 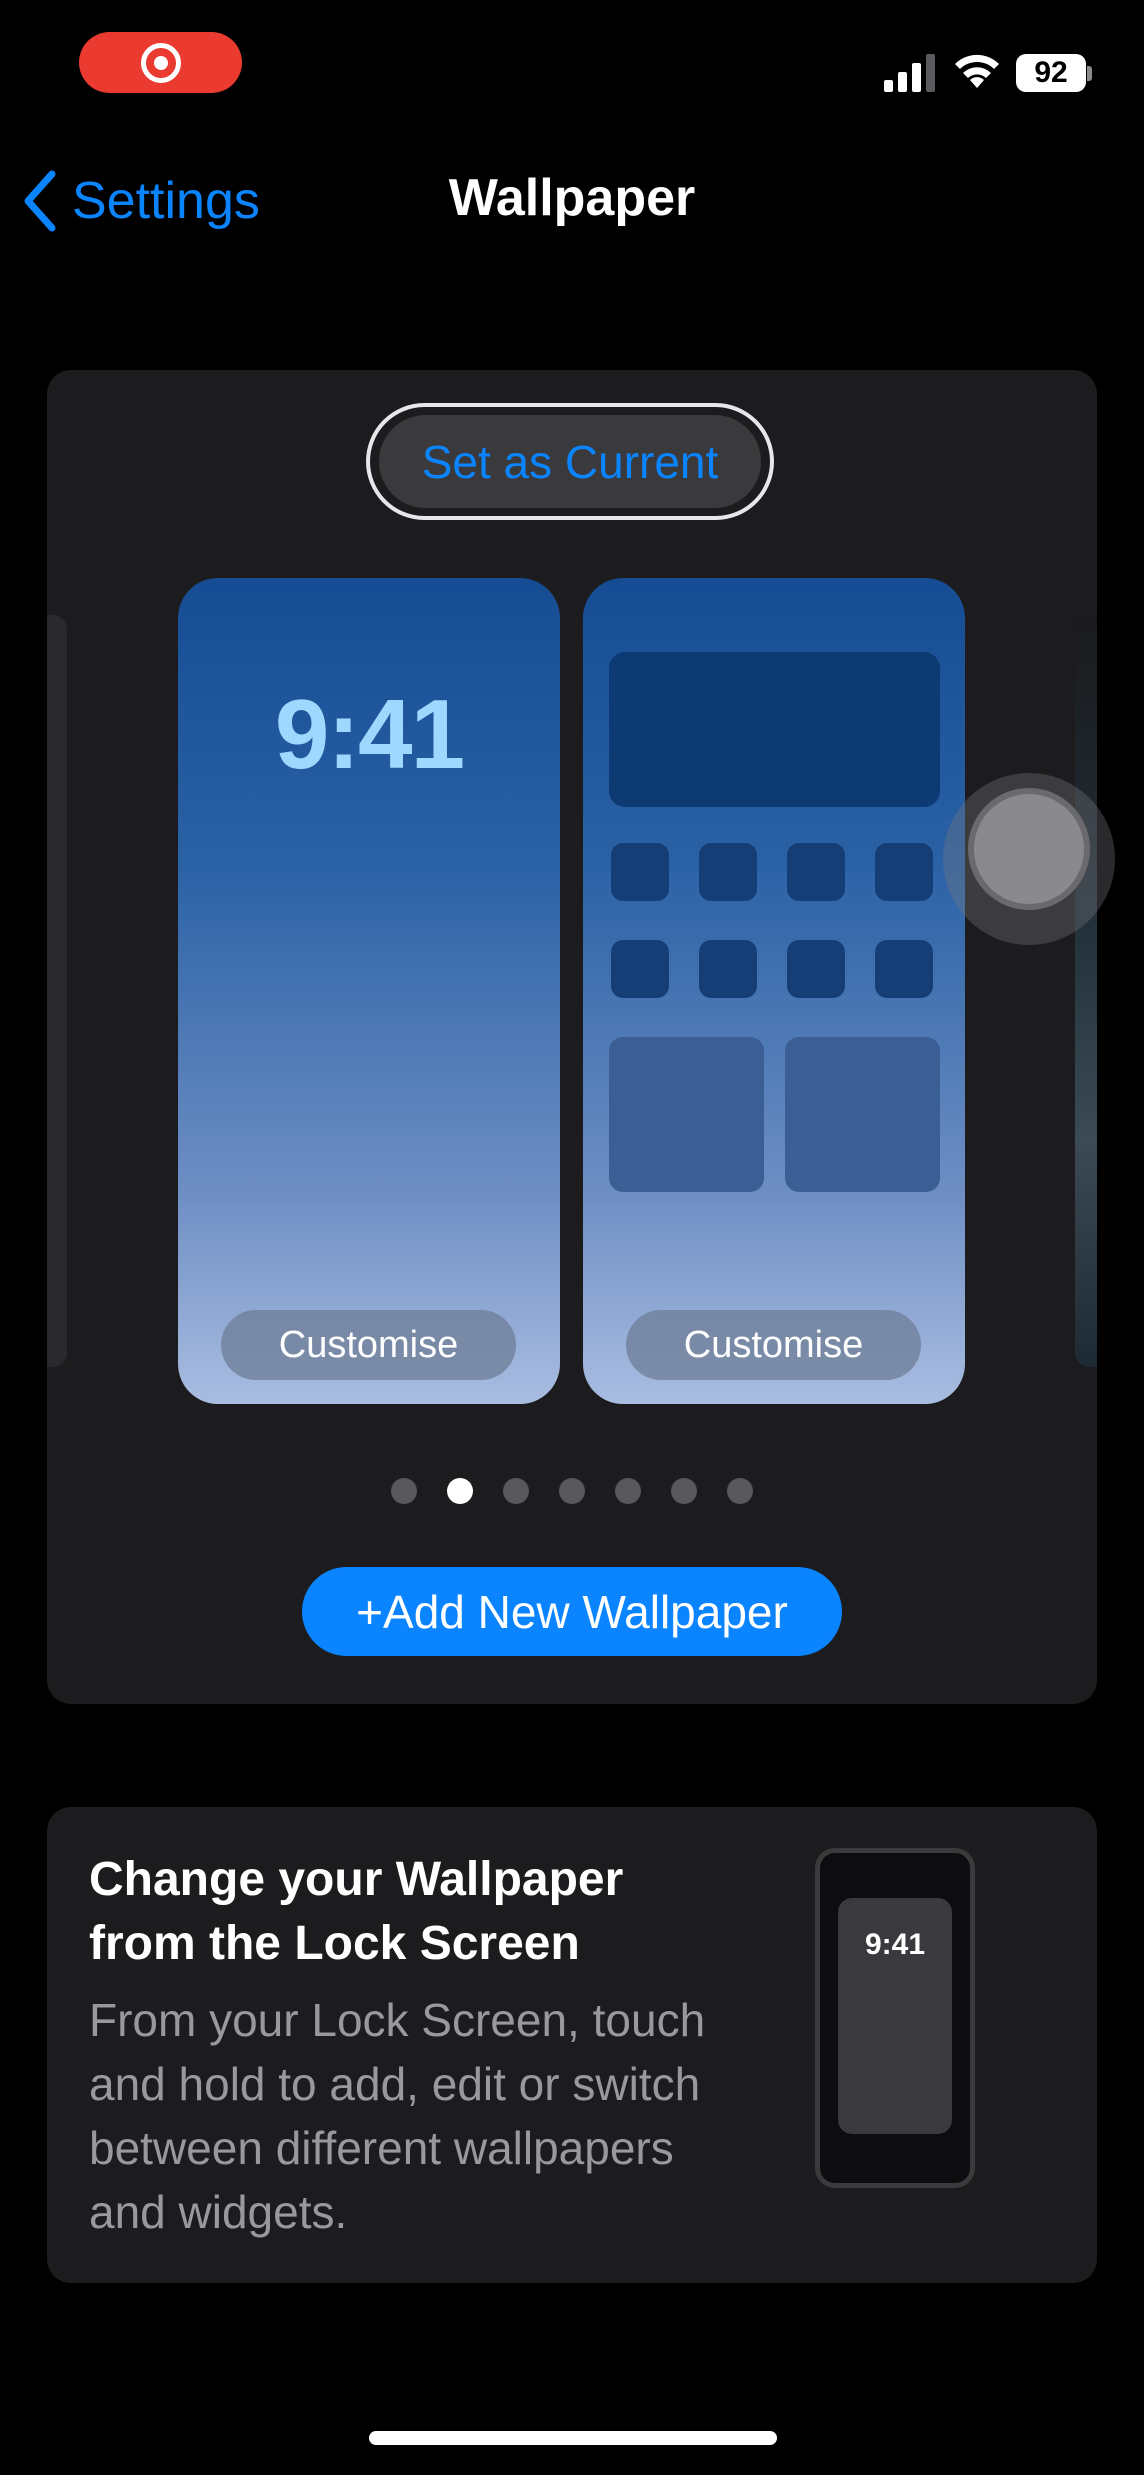 I want to click on page-title: Wallpaper, so click(x=572, y=198).